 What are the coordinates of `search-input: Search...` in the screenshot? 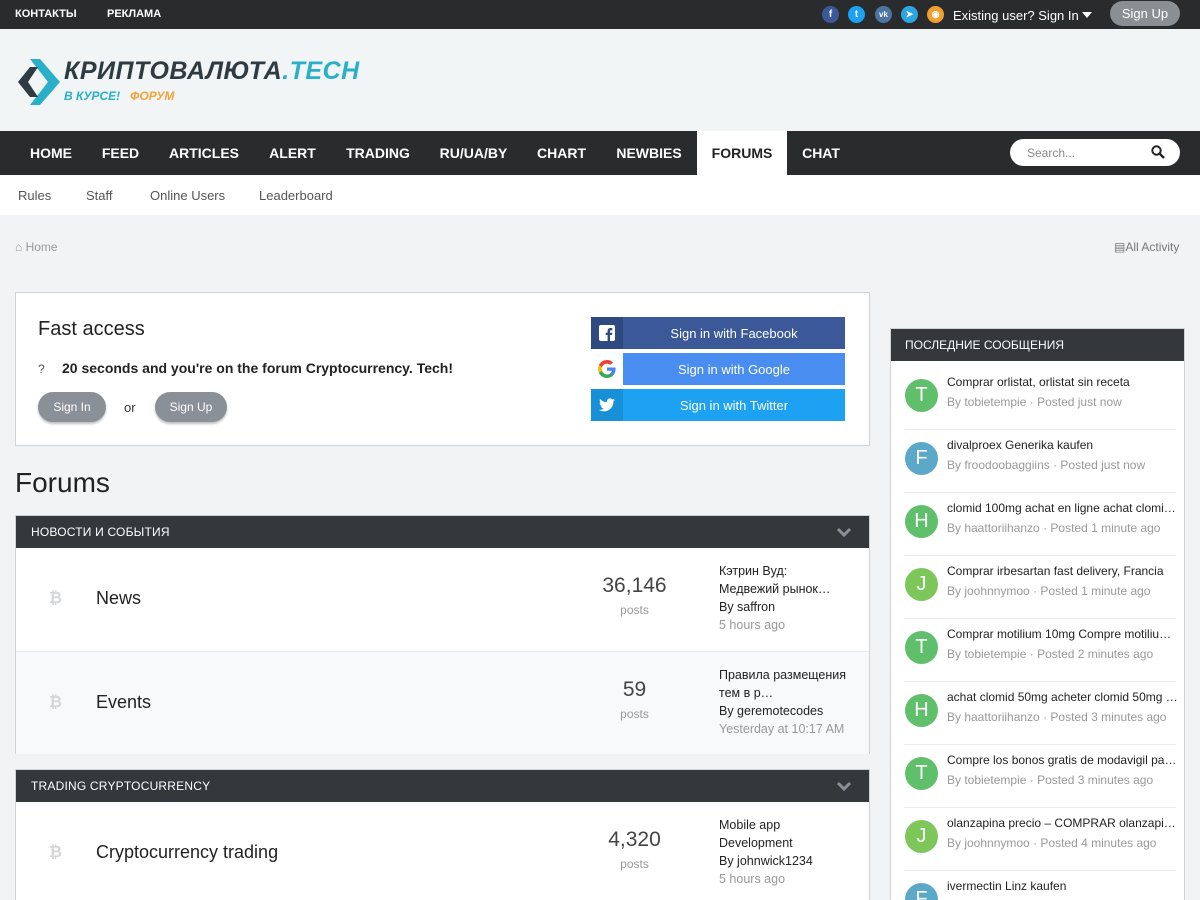 It's located at (1095, 152).